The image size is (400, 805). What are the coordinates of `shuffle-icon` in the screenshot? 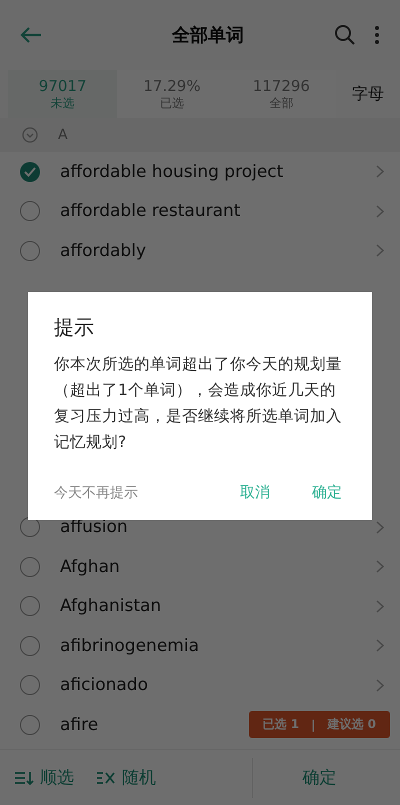 It's located at (106, 778).